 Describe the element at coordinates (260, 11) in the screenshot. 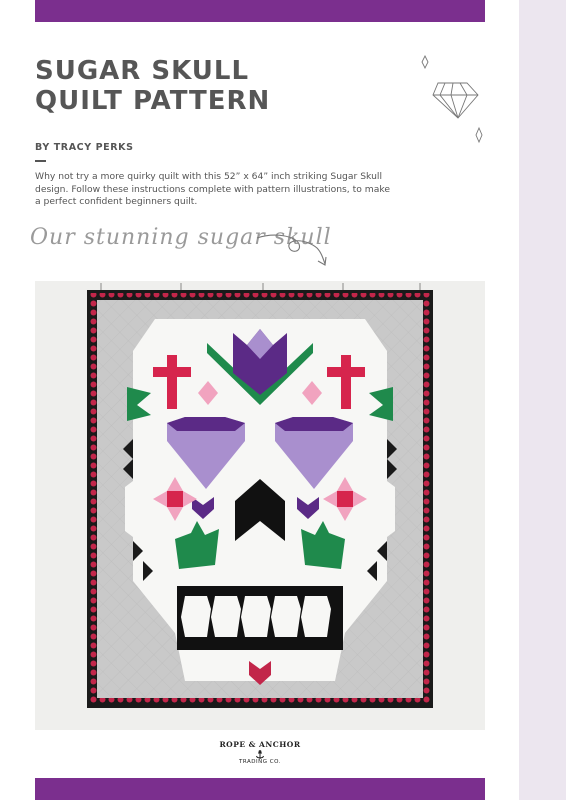

I see `top-accent-bar` at that location.